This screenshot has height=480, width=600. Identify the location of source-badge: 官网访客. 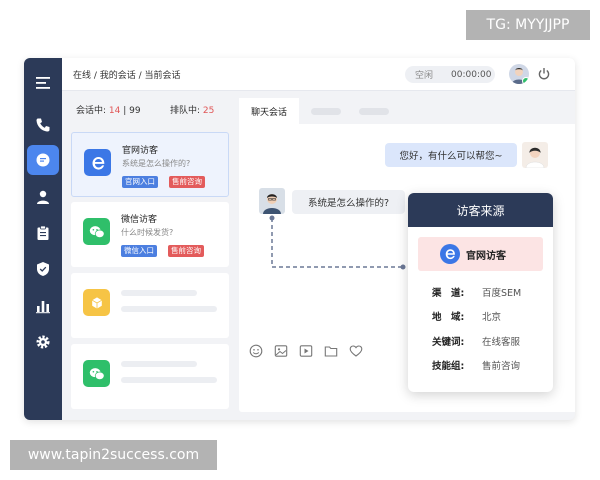
(480, 254).